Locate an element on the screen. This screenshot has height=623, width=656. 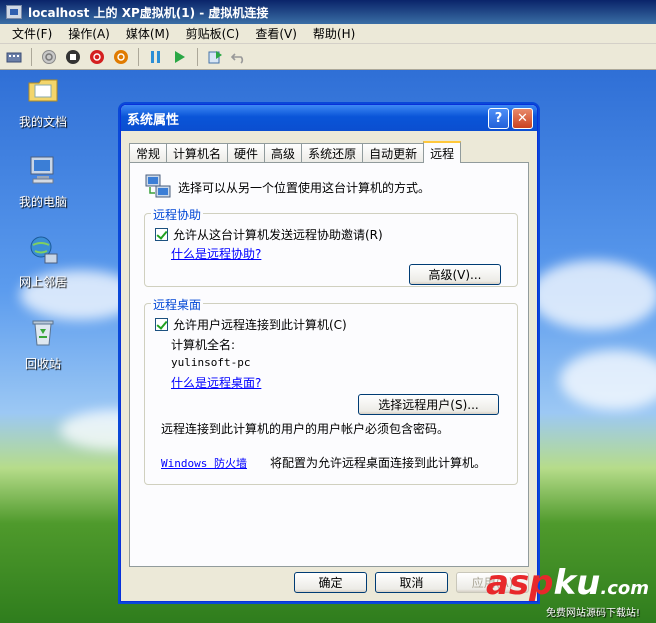
shut-down-button is located at coordinates (97, 57).